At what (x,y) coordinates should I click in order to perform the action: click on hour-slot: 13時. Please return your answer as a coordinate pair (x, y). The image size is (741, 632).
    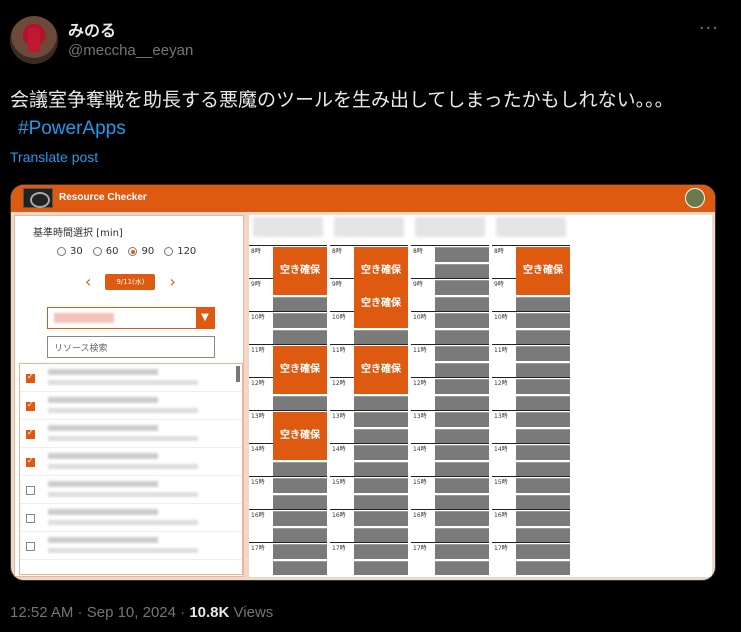
    Looking at the image, I should click on (450, 426).